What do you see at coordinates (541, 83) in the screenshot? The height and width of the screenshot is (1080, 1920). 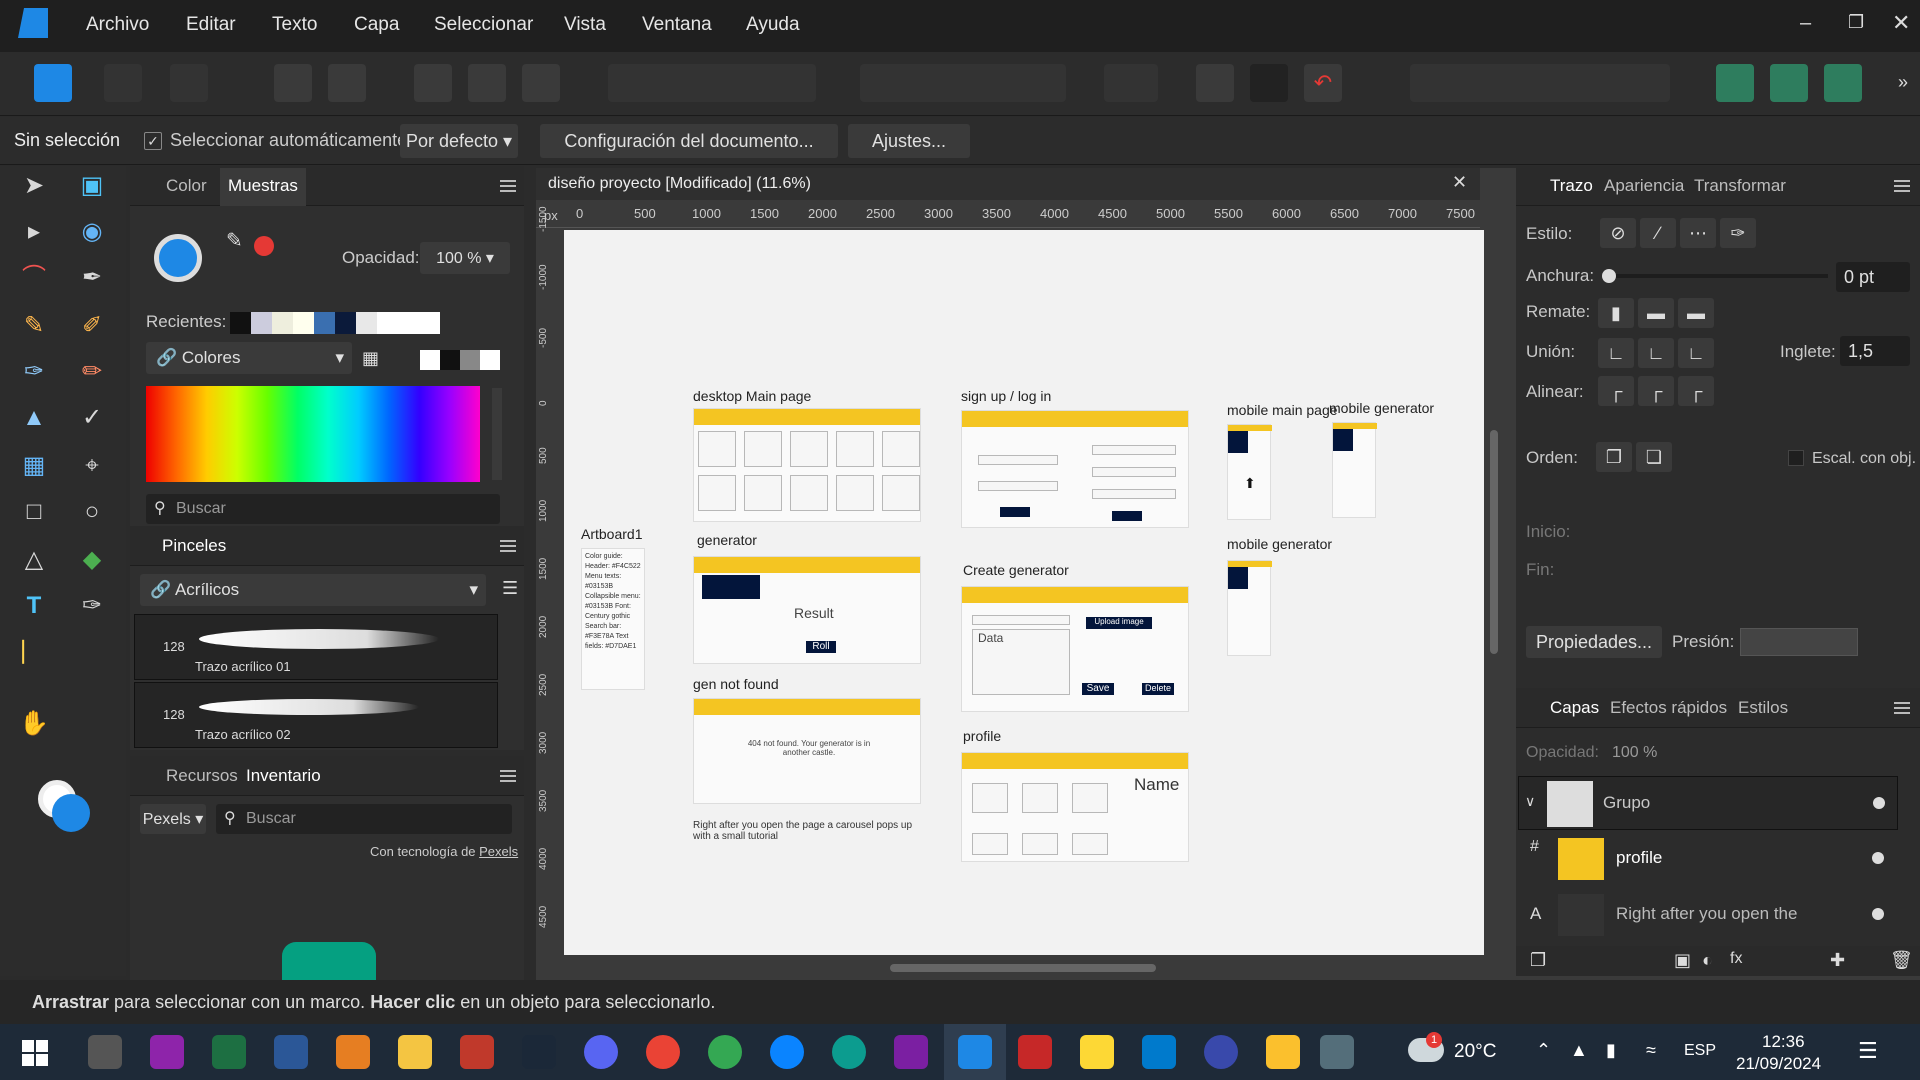 I see `select-rotate-icon` at bounding box center [541, 83].